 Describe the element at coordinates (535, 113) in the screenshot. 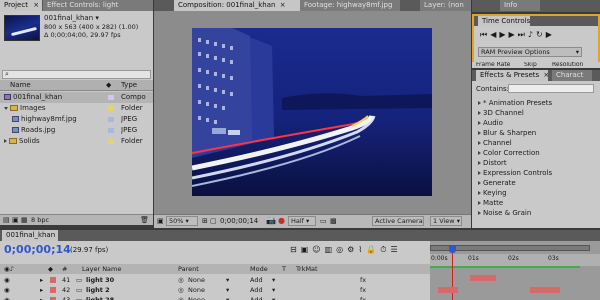

I see `effects-category-item: 3D Channel` at that location.